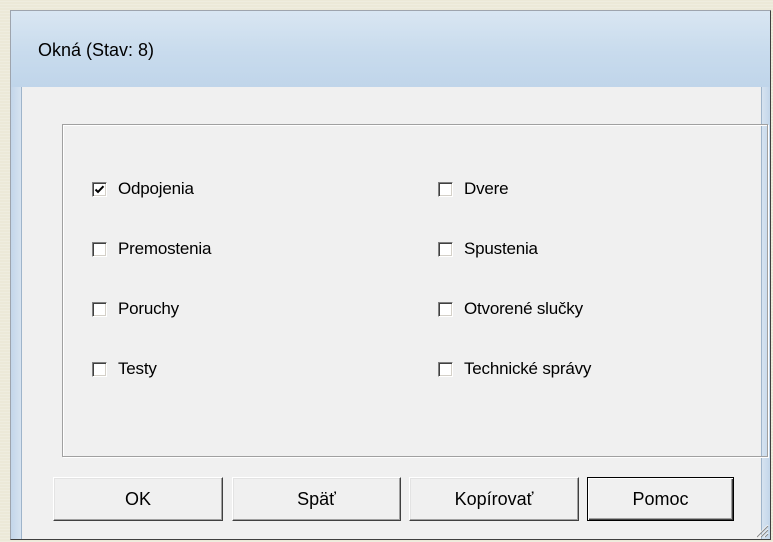 Image resolution: width=773 pixels, height=542 pixels. Describe the element at coordinates (316, 499) in the screenshot. I see `back-button: Späť` at that location.